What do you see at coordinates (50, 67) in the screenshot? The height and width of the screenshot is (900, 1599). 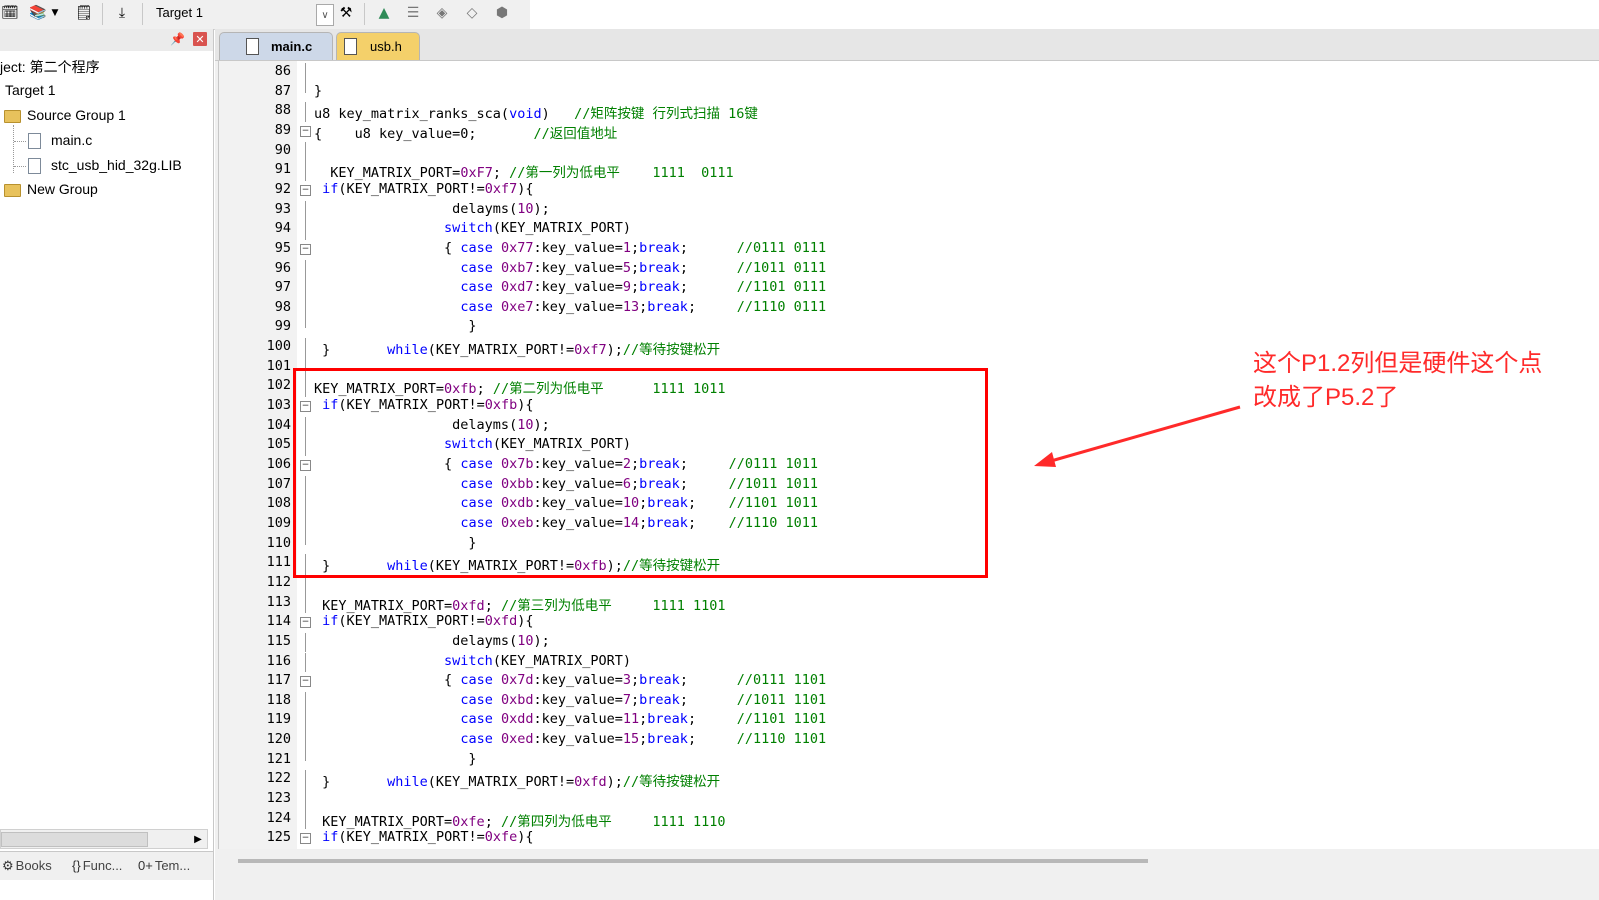 I see `tree-project-root: ject: 第二个程序` at bounding box center [50, 67].